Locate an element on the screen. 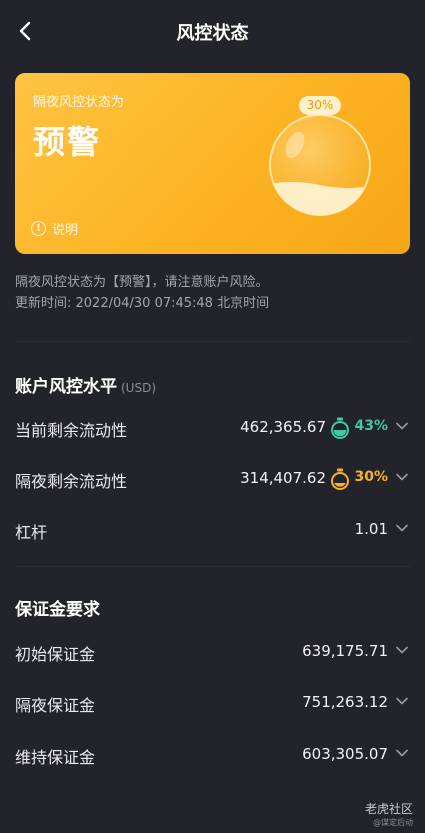 Image resolution: width=425 pixels, height=833 pixels. row-value: 639,175.71 is located at coordinates (345, 651).